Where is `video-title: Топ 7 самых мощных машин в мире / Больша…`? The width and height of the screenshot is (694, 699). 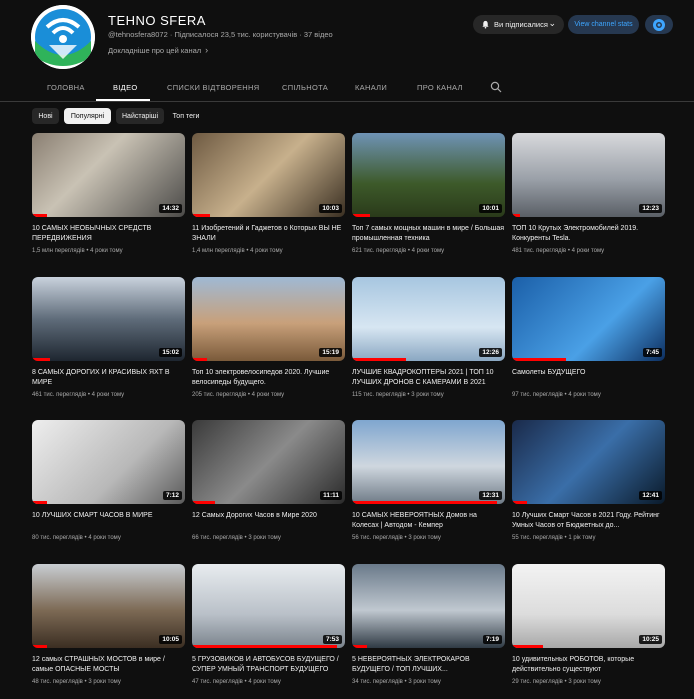 video-title: Топ 7 самых мощных машин в мире / Больша… is located at coordinates (428, 234).